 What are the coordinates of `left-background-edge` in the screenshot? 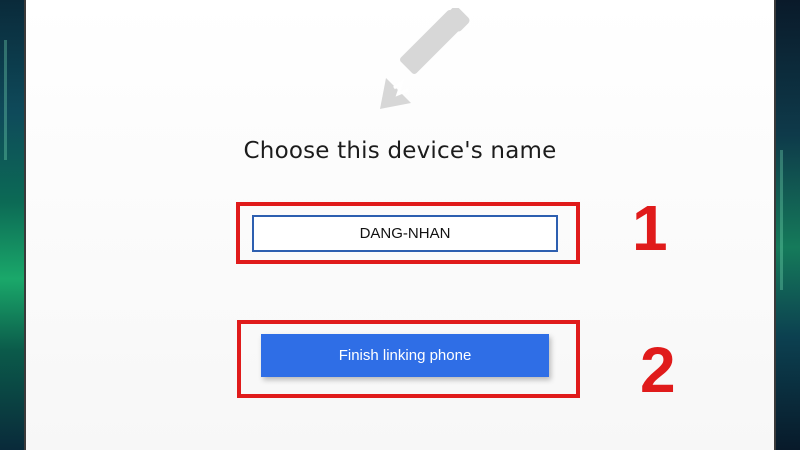 It's located at (12, 225).